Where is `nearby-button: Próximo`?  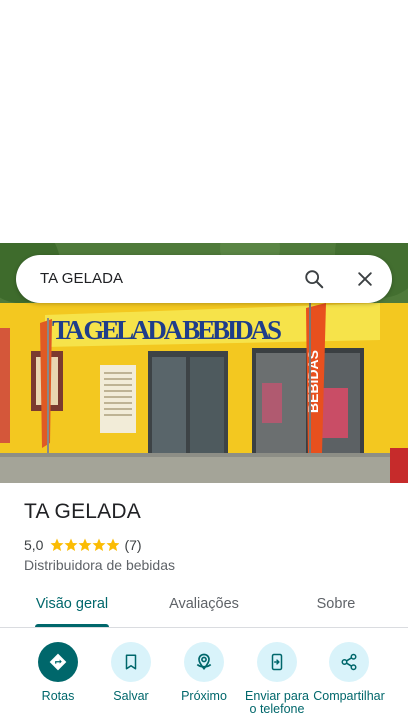 nearby-button: Próximo is located at coordinates (204, 671).